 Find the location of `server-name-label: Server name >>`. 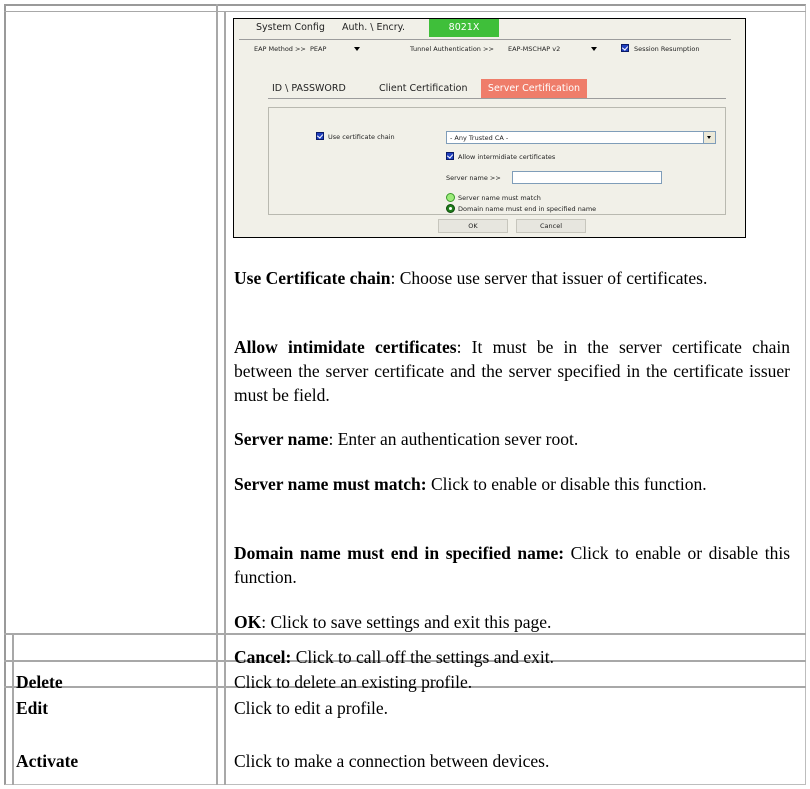

server-name-label: Server name >> is located at coordinates (473, 178).